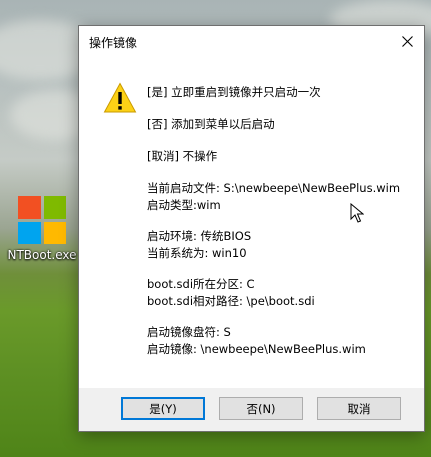 The image size is (431, 457). I want to click on close-button, so click(407, 41).